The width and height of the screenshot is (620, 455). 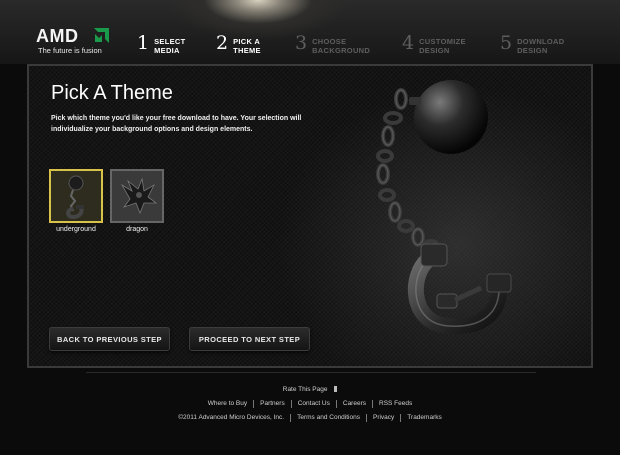 I want to click on step-customize-design: 4 CUSTOMIZE DESIGN, so click(x=434, y=46).